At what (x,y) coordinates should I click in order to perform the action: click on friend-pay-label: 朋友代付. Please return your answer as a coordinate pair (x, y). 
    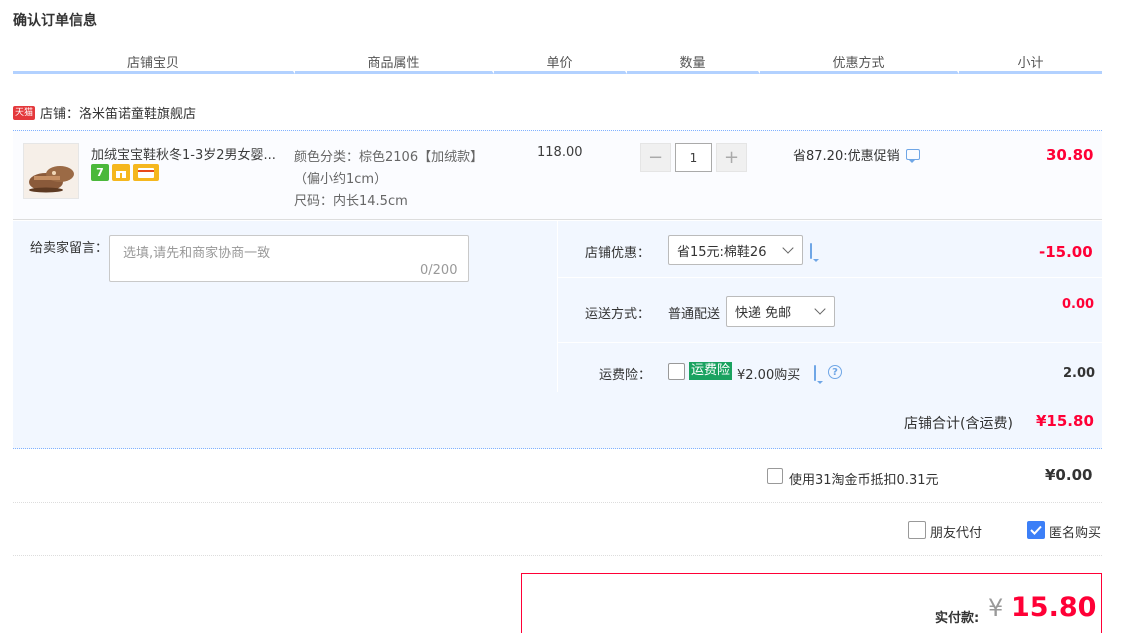
    Looking at the image, I should click on (956, 533).